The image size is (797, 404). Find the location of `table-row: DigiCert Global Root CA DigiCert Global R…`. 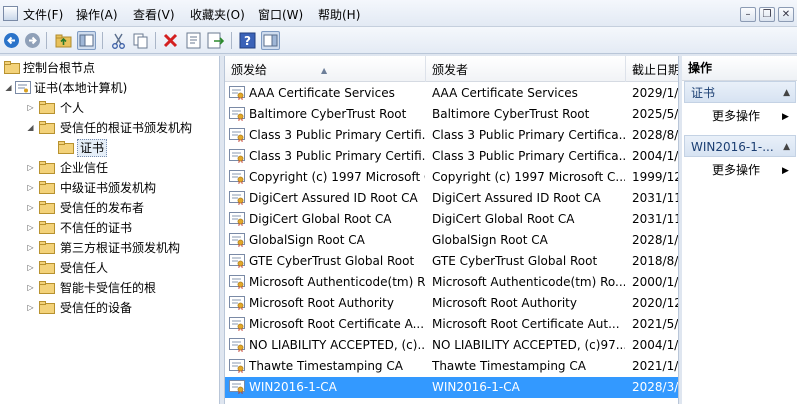

table-row: DigiCert Global Root CA DigiCert Global R… is located at coordinates (451, 219).